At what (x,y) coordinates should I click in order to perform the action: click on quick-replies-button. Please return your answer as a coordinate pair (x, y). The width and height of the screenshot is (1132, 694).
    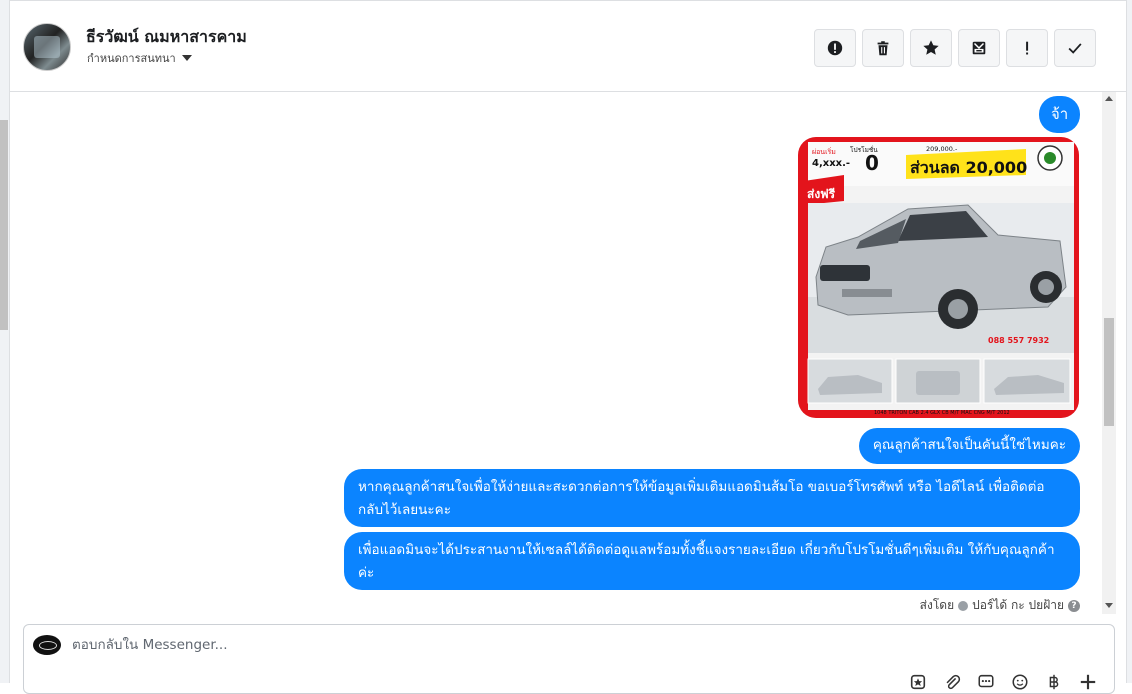
    Looking at the image, I should click on (986, 682).